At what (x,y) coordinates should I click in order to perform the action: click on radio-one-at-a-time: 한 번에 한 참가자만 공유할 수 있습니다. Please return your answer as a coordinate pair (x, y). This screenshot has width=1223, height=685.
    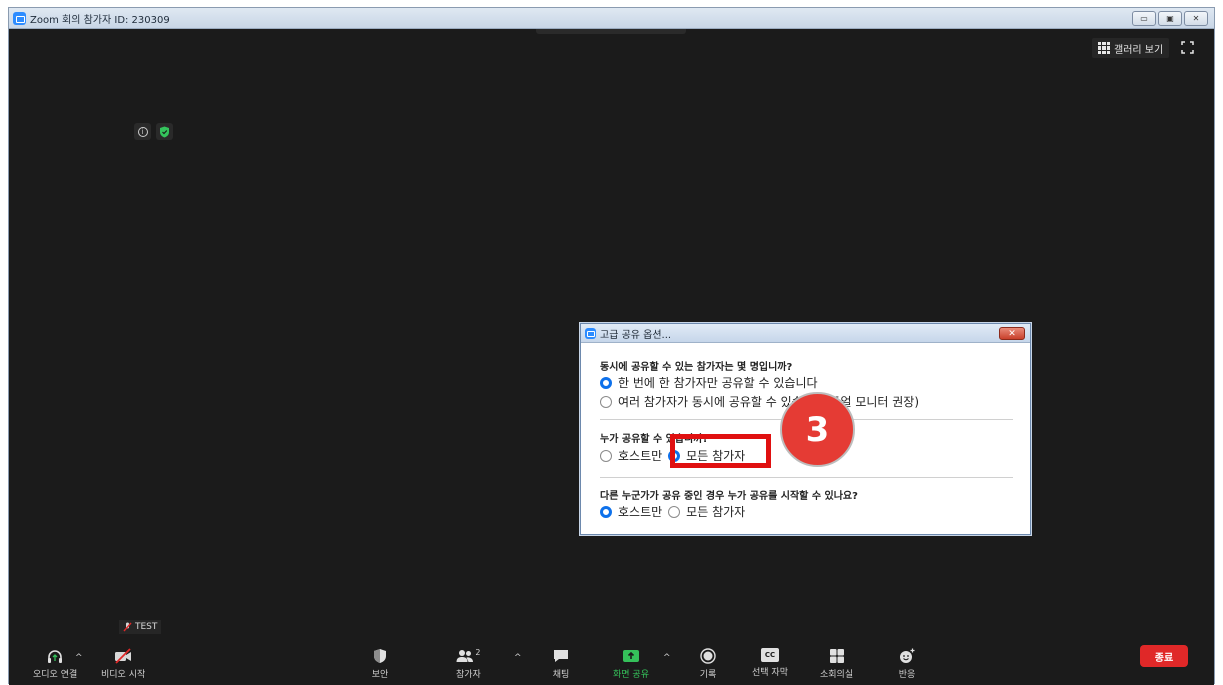
    Looking at the image, I should click on (710, 382).